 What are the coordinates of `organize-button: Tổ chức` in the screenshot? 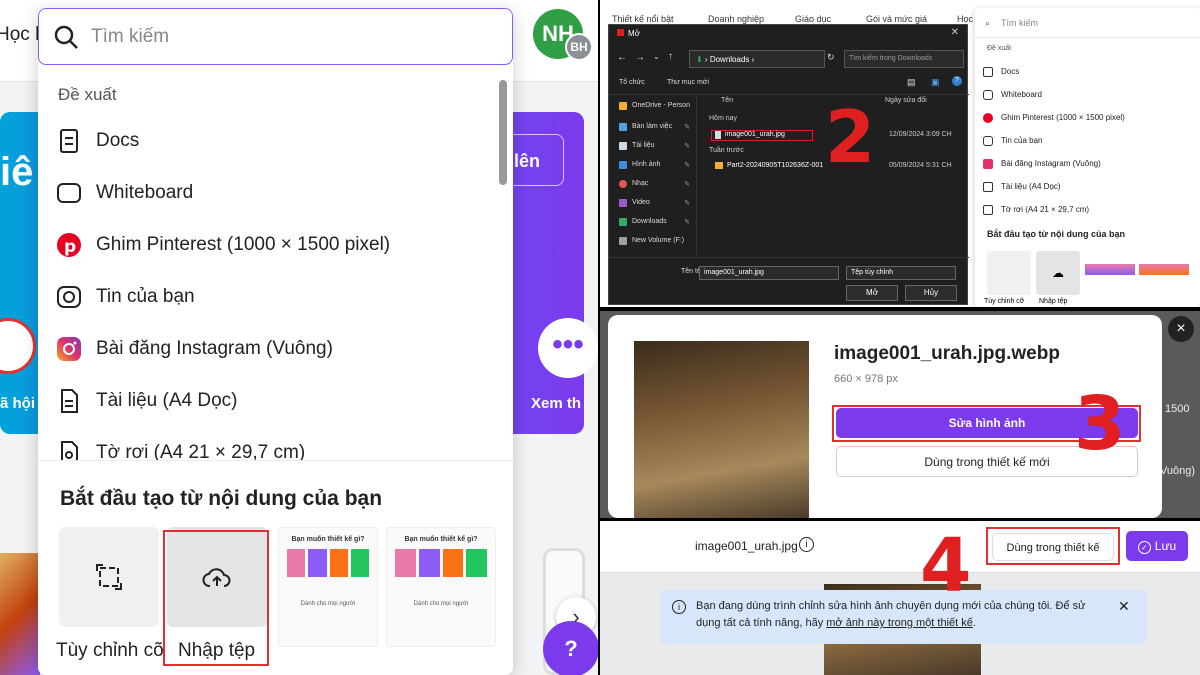 It's located at (632, 82).